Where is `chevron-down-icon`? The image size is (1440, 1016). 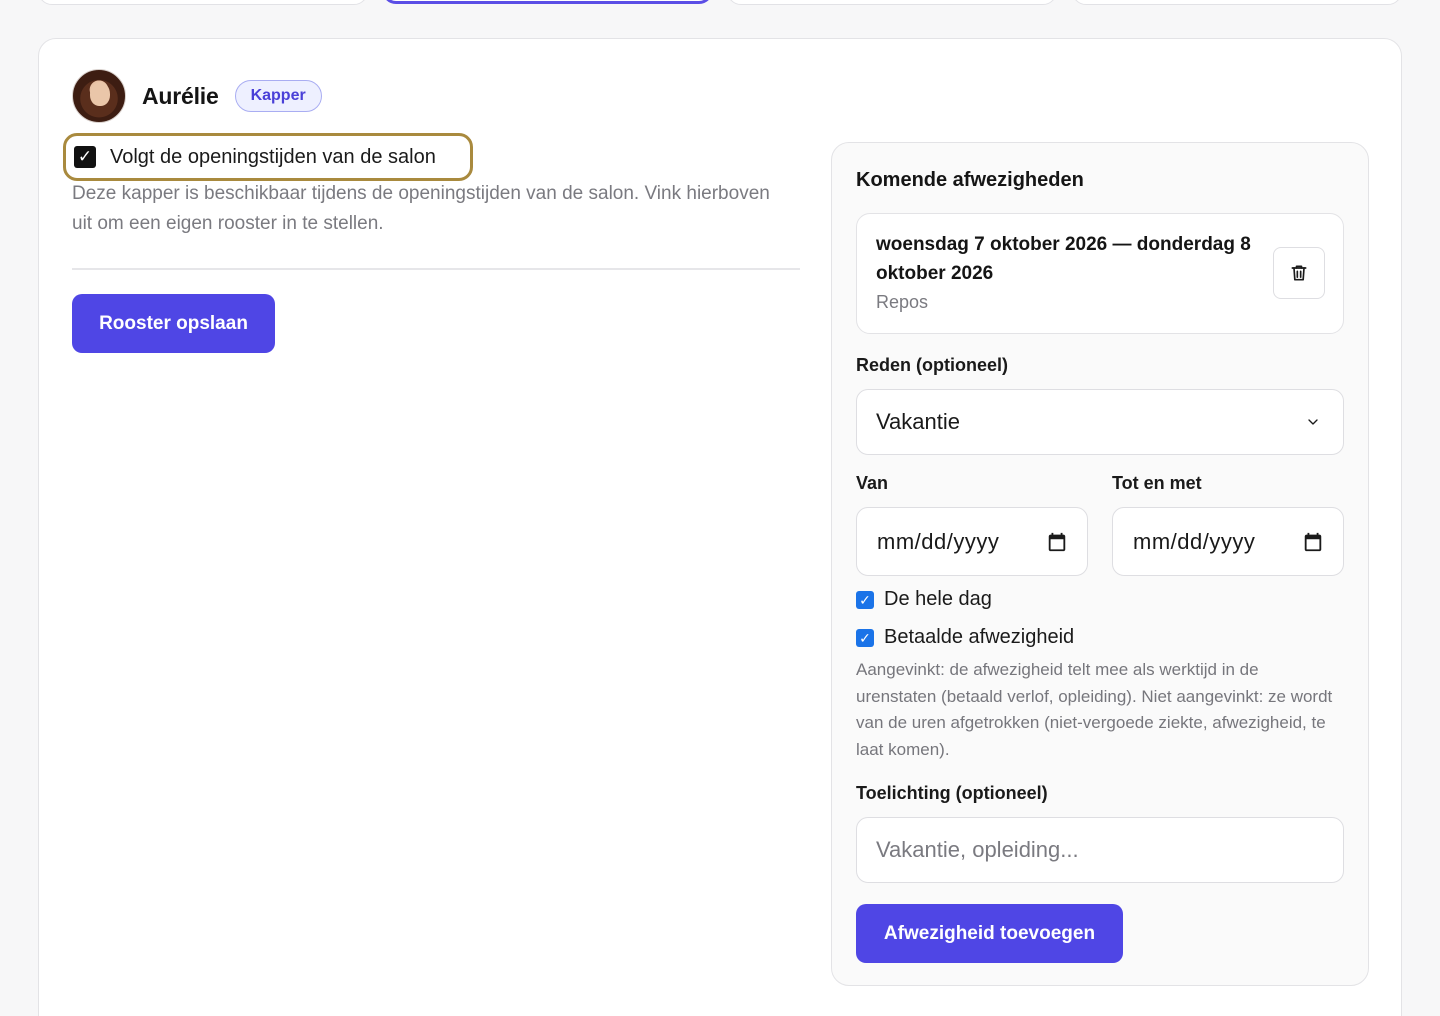
chevron-down-icon is located at coordinates (1313, 422).